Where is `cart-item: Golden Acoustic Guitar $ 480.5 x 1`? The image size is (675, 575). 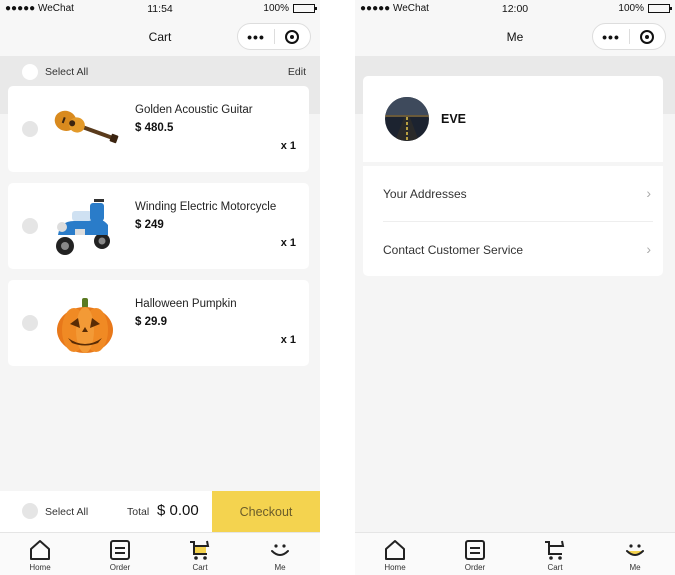 cart-item: Golden Acoustic Guitar $ 480.5 x 1 is located at coordinates (158, 129).